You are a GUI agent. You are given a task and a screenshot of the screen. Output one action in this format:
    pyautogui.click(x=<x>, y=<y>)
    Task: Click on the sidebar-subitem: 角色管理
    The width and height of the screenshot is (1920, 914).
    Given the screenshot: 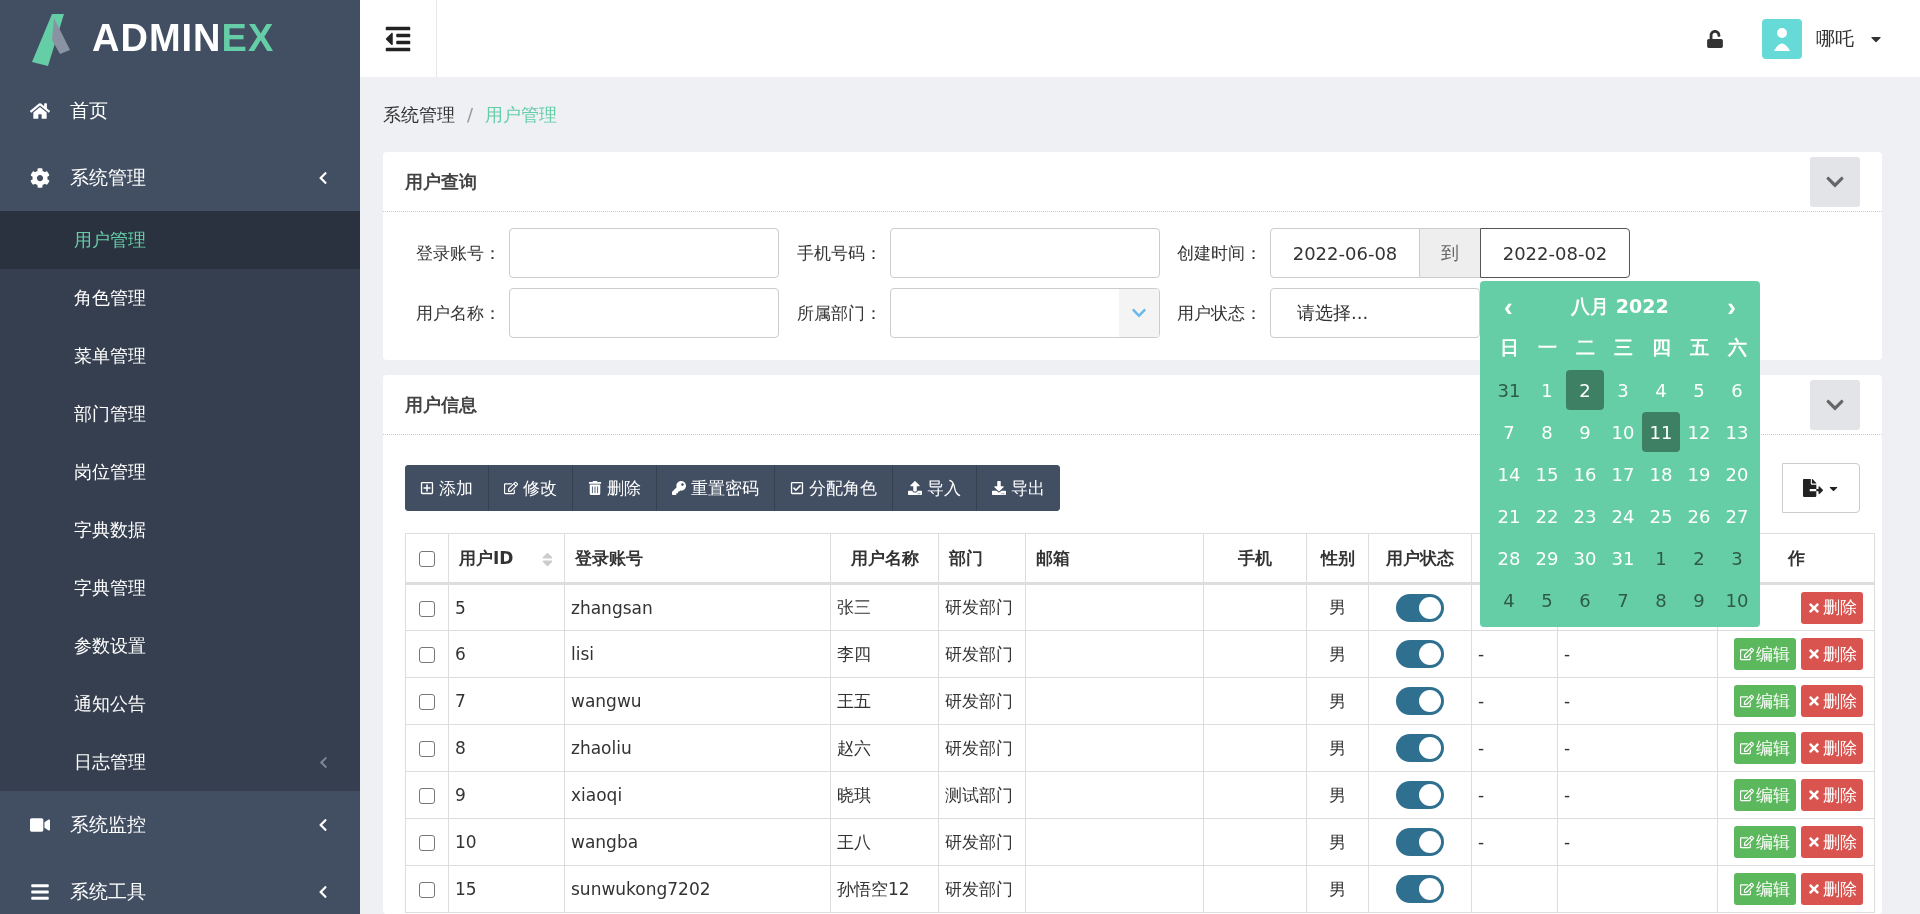 What is the action you would take?
    pyautogui.click(x=180, y=298)
    